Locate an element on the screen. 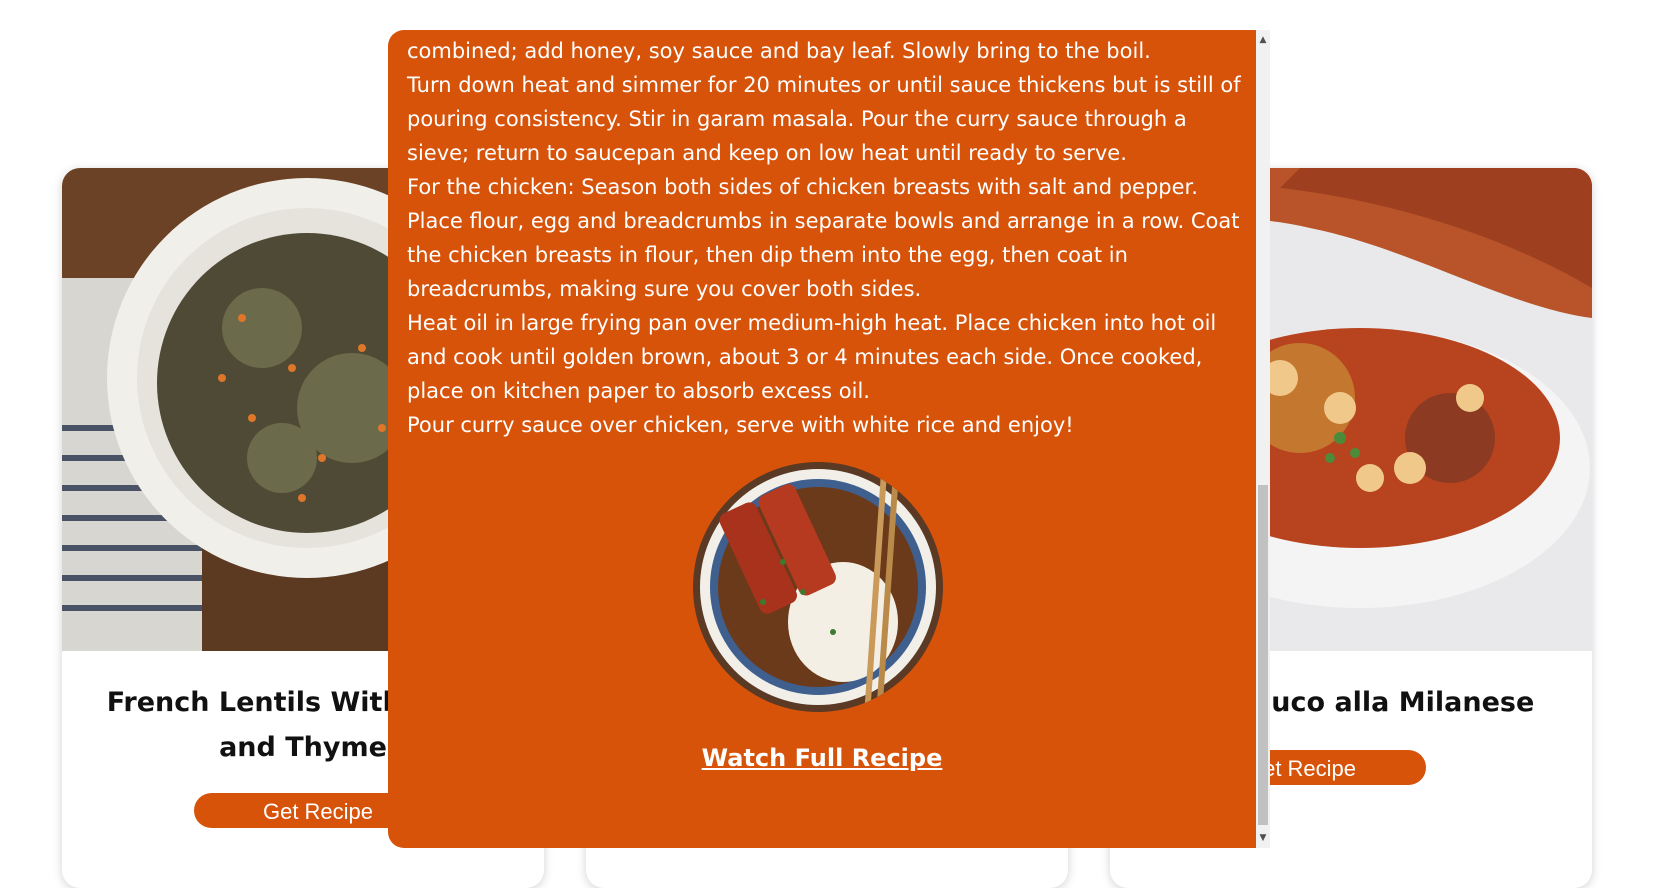 This screenshot has height=888, width=1659. katsu-curry-bowl-image is located at coordinates (818, 587).